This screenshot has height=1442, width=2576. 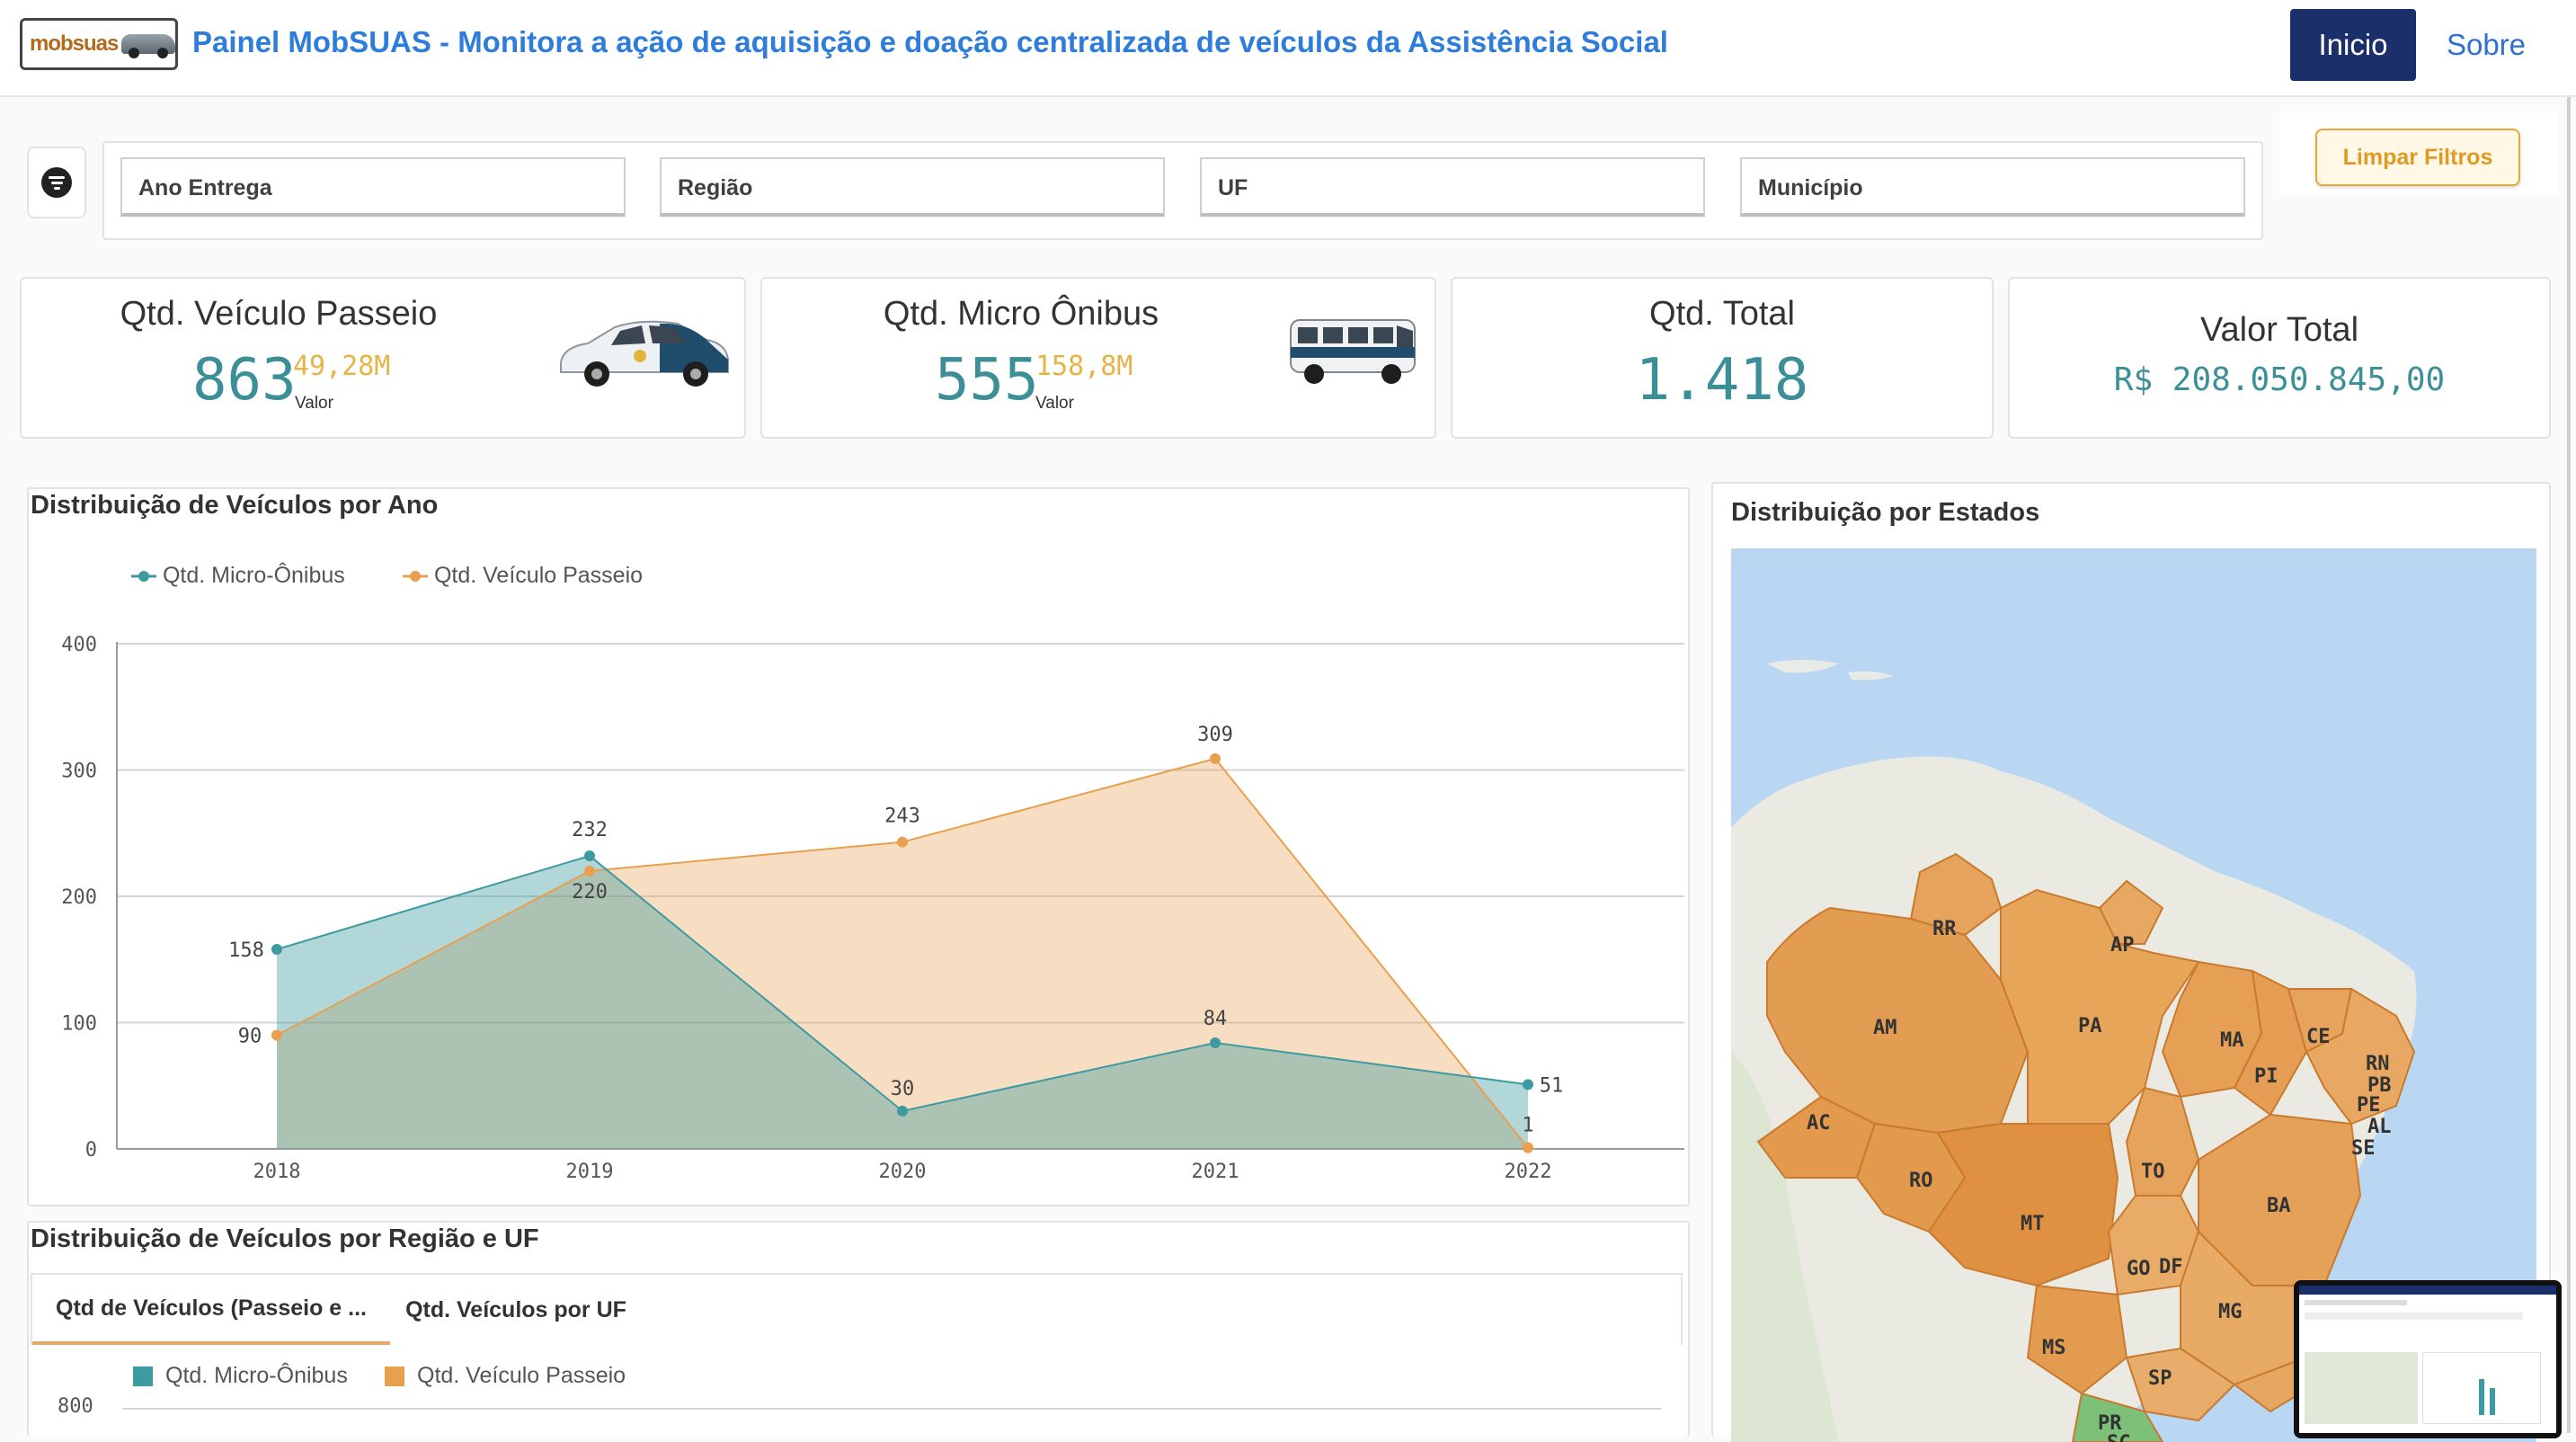 What do you see at coordinates (1722, 380) in the screenshot?
I see `kpi-total-value: 1.418` at bounding box center [1722, 380].